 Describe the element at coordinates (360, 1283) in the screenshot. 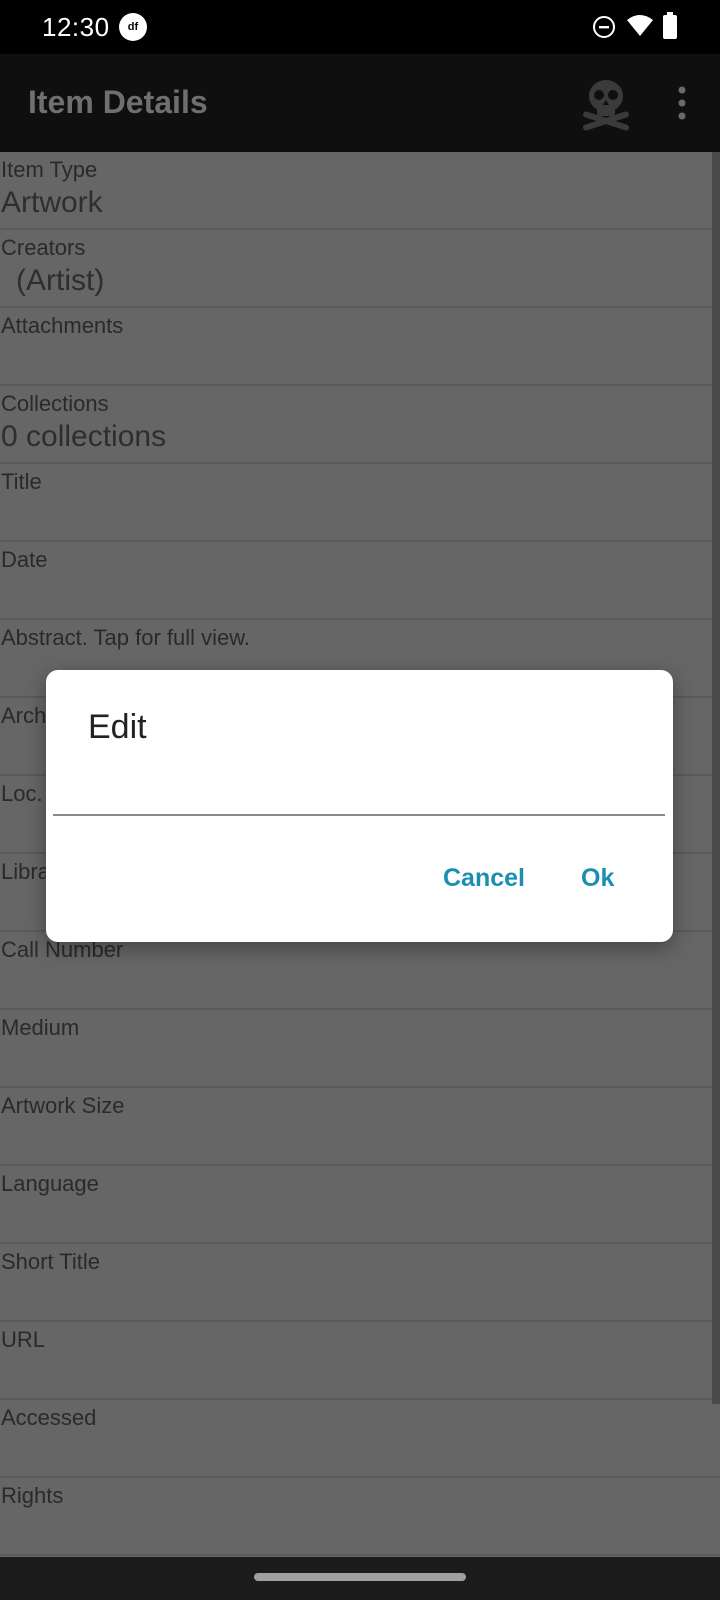

I see `field-row-short-title: Short Title` at that location.